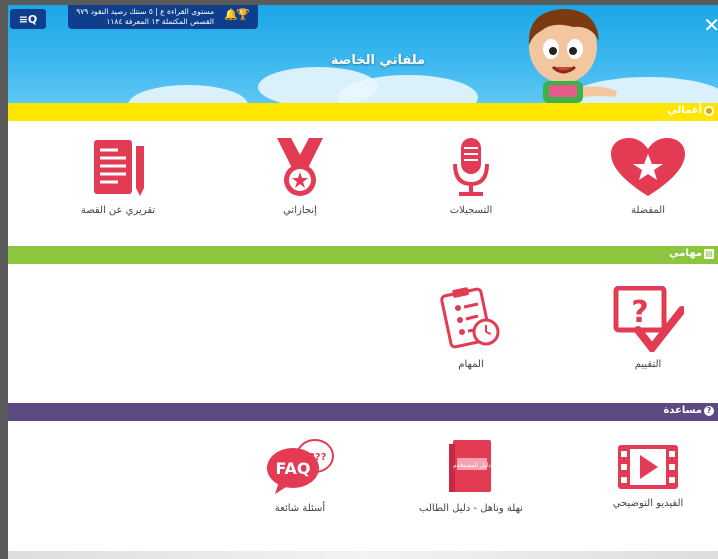 The height and width of the screenshot is (559, 718). I want to click on menu-search-button: ≡Q, so click(28, 19).